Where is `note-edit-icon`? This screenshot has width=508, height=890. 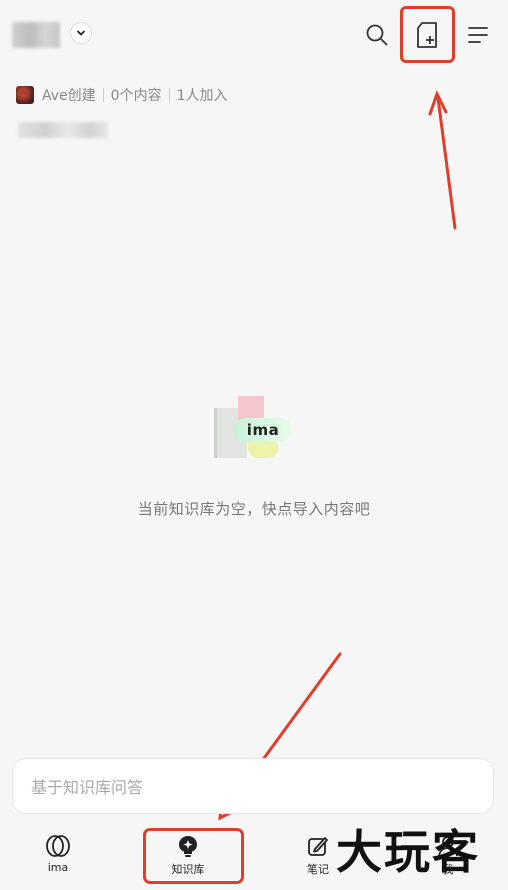 note-edit-icon is located at coordinates (318, 846).